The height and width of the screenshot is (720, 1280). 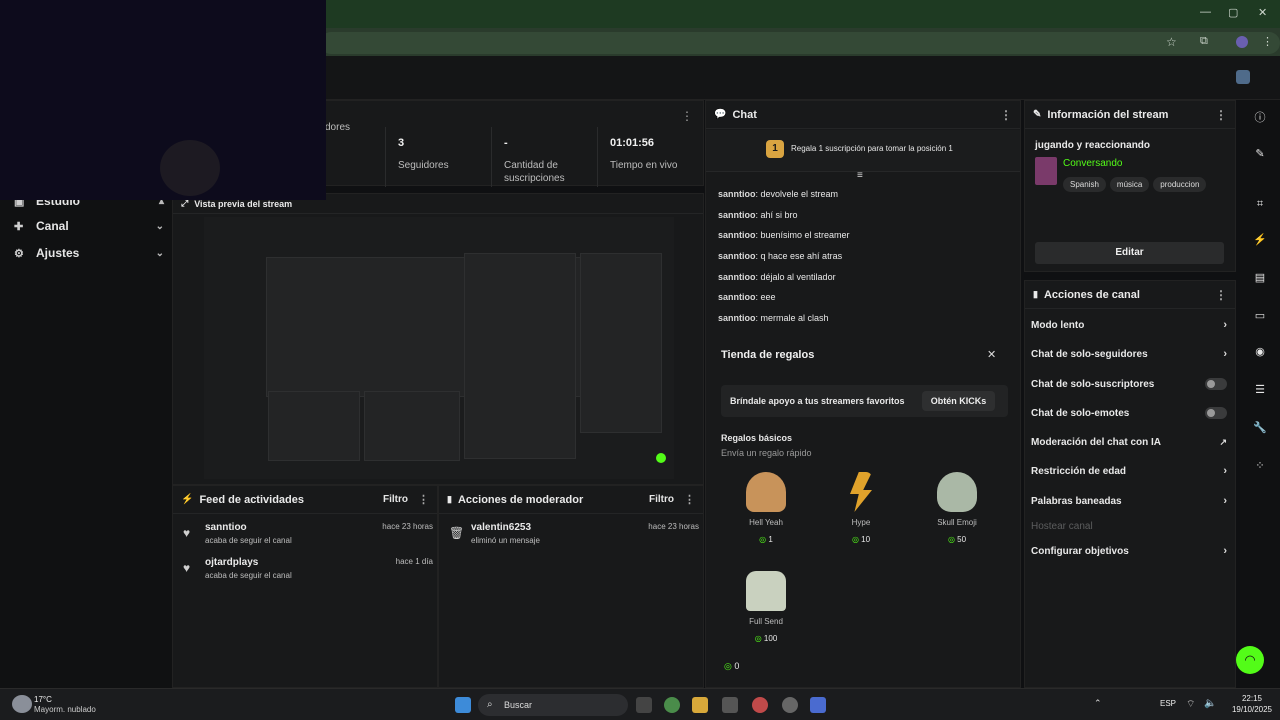 I want to click on mod-title: Acciones de moderador, so click(x=520, y=499).